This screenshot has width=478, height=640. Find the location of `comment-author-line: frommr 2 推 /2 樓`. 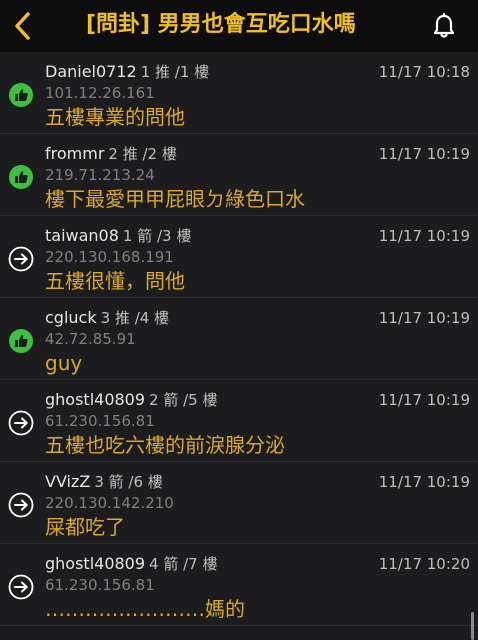

comment-author-line: frommr 2 推 /2 樓 is located at coordinates (111, 154).